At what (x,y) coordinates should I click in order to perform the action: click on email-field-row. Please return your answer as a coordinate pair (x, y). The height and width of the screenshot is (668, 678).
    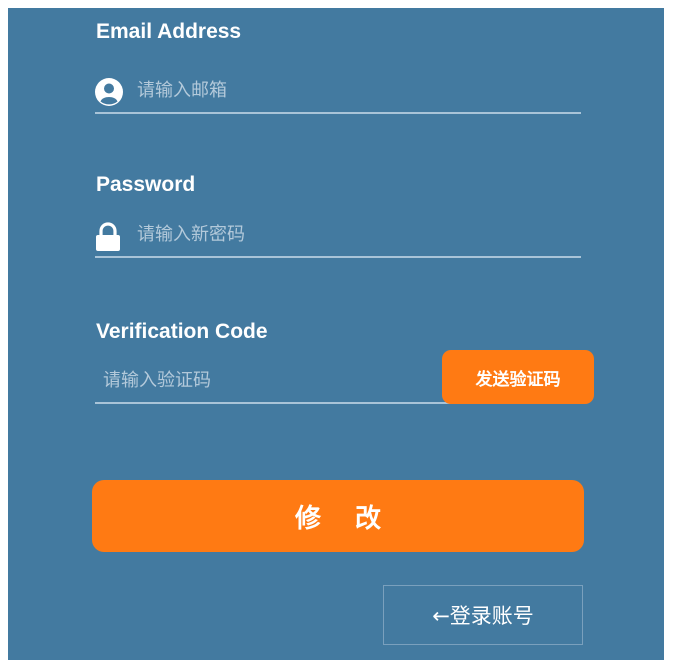
    Looking at the image, I should click on (338, 92).